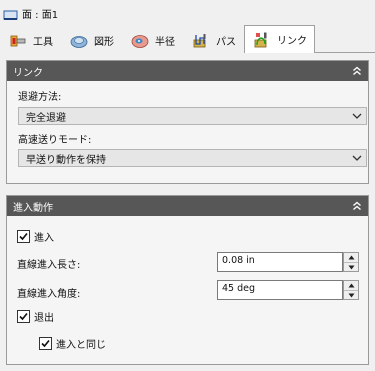  I want to click on approach-checkbox, so click(23, 236).